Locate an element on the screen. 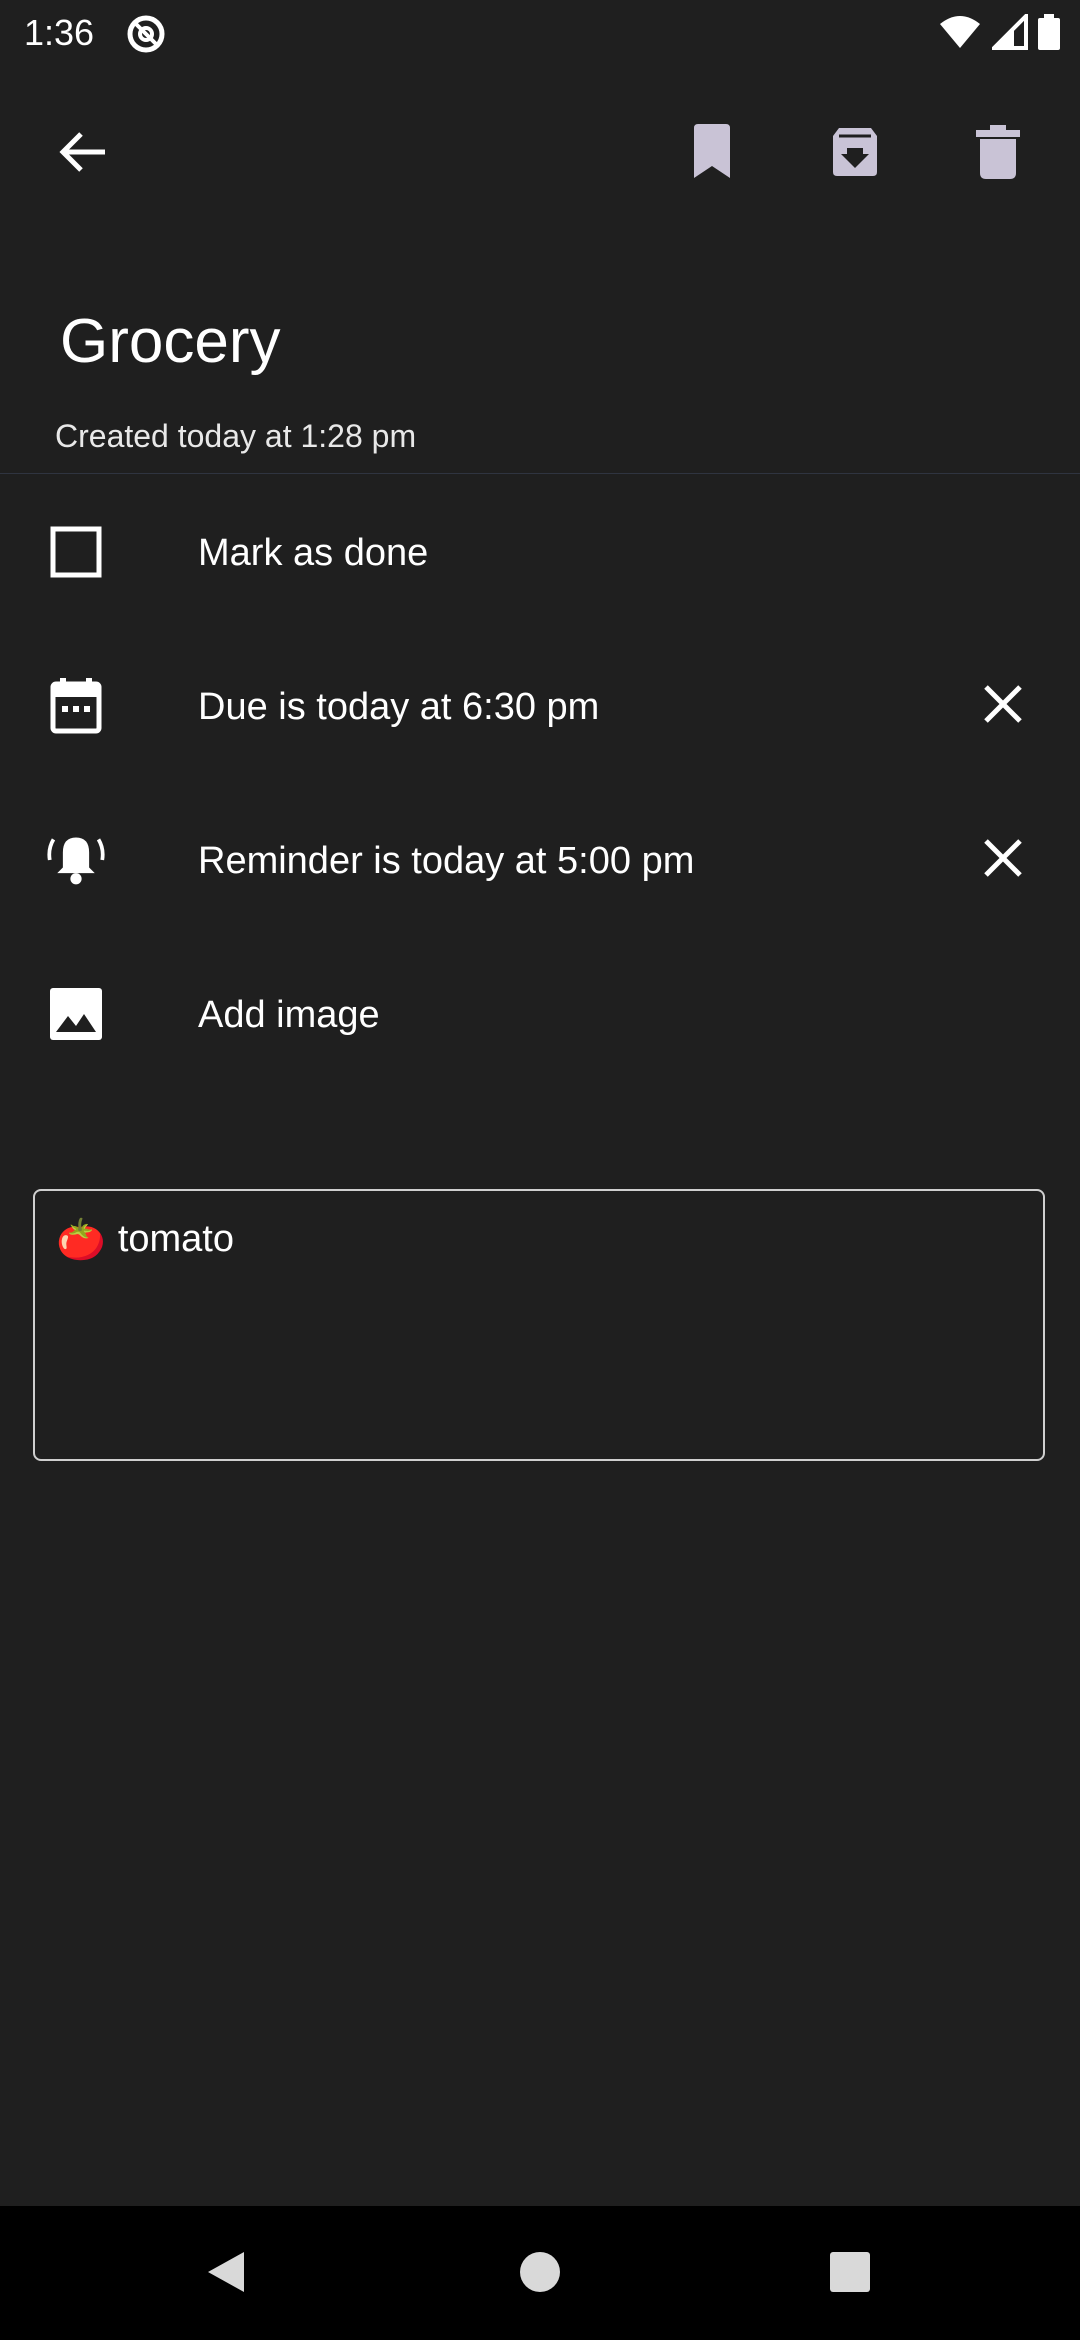  back-triangle-icon is located at coordinates (226, 2274).